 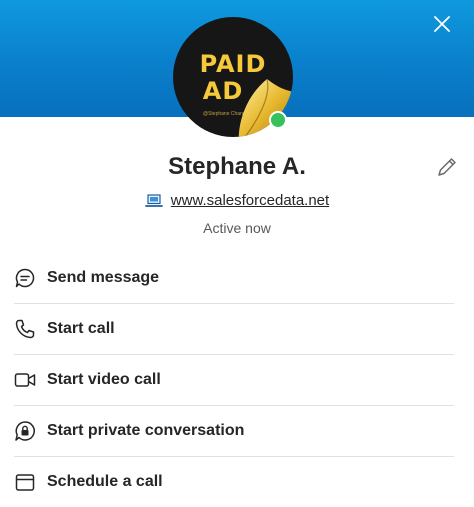 What do you see at coordinates (25, 482) in the screenshot?
I see `calendar-icon` at bounding box center [25, 482].